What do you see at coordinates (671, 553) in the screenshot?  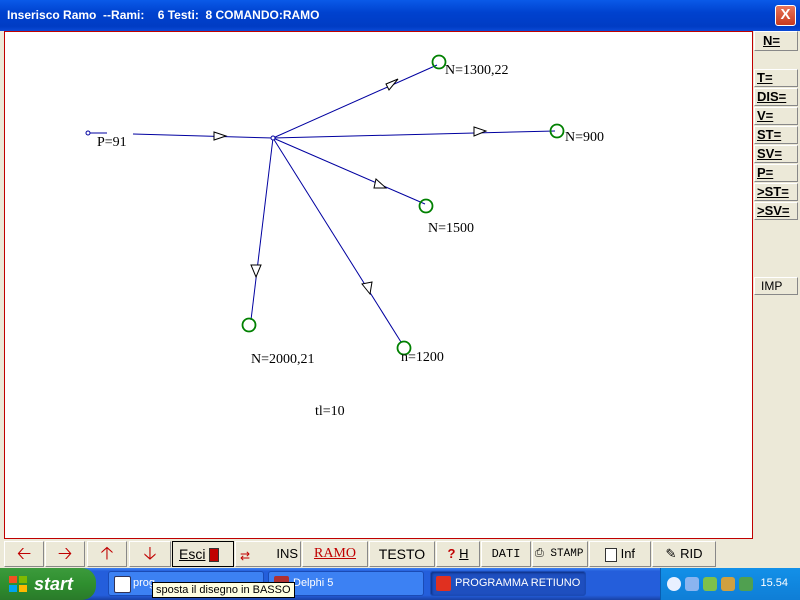 I see `pencil-icon: ✎` at bounding box center [671, 553].